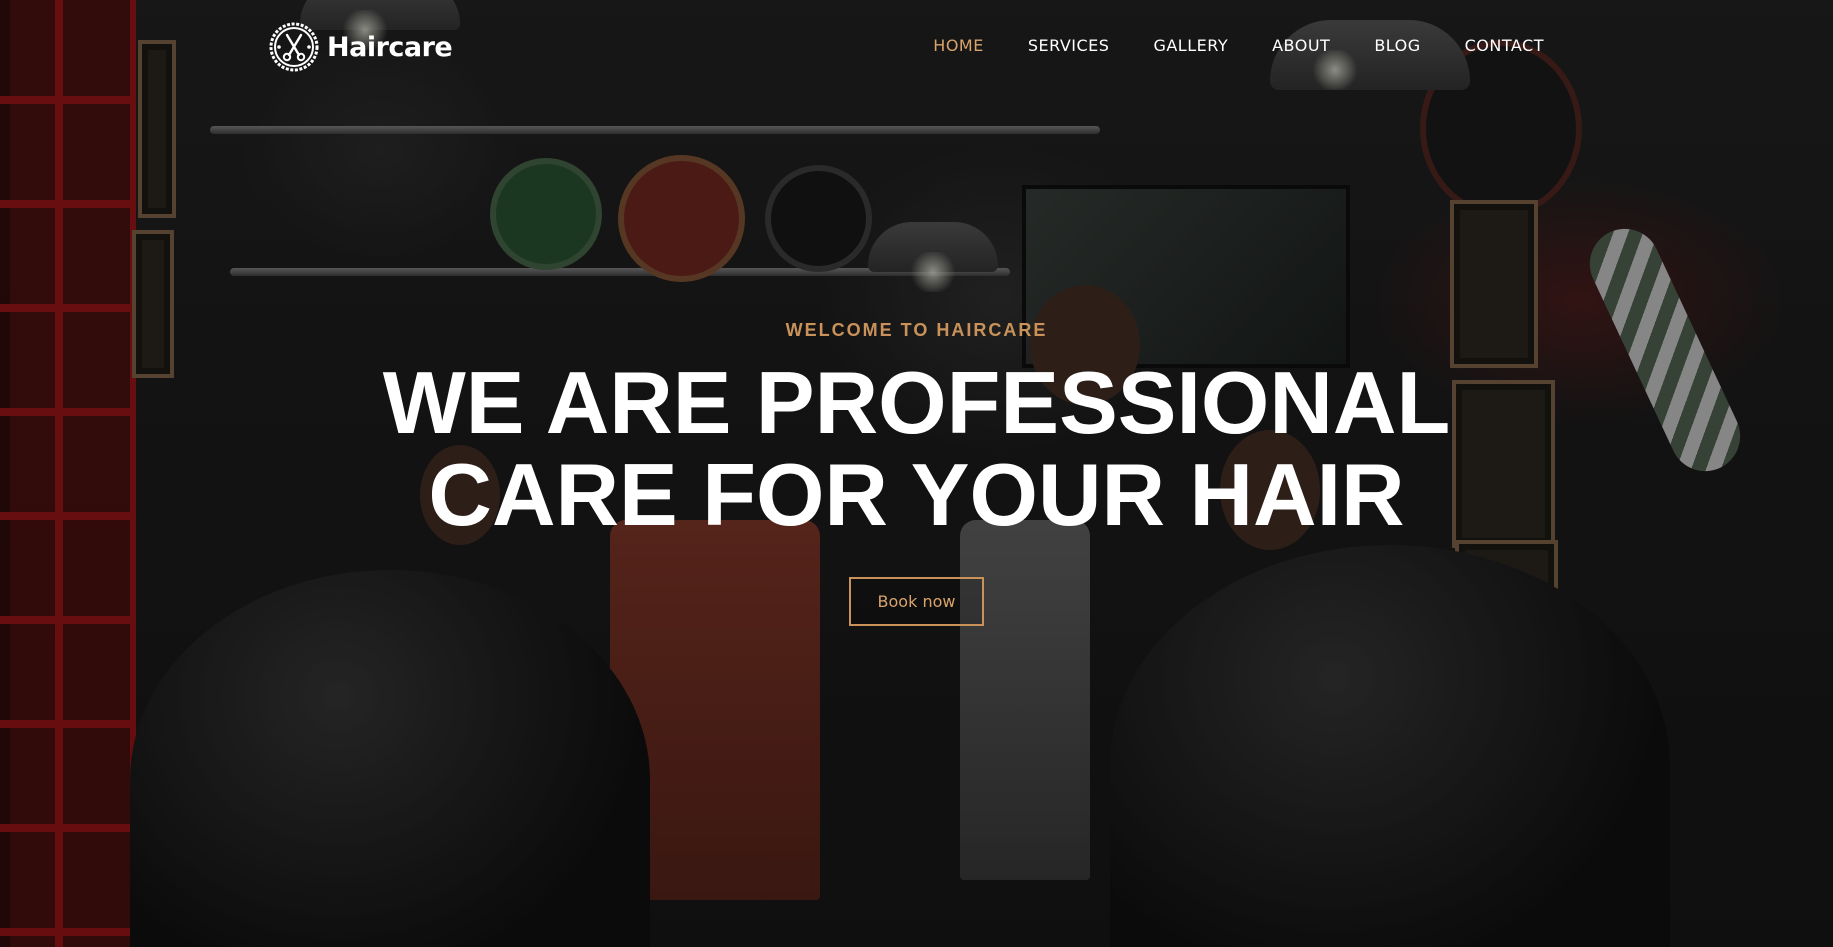 Image resolution: width=1833 pixels, height=947 pixels. I want to click on hero-headline-line1: WE ARE PROFESSIONAL, so click(916, 402).